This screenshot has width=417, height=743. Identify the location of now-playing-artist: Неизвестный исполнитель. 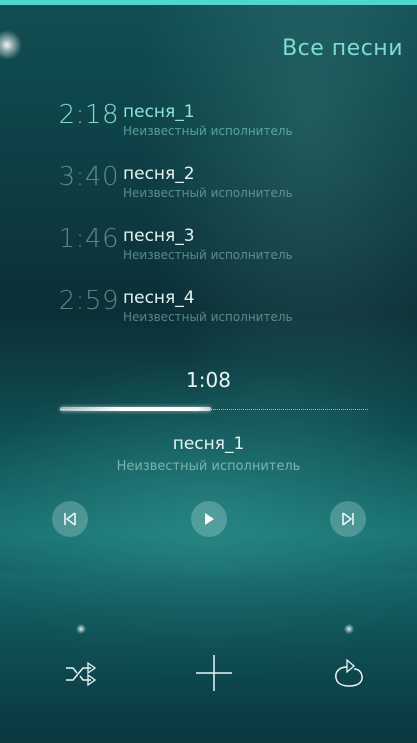
(208, 466).